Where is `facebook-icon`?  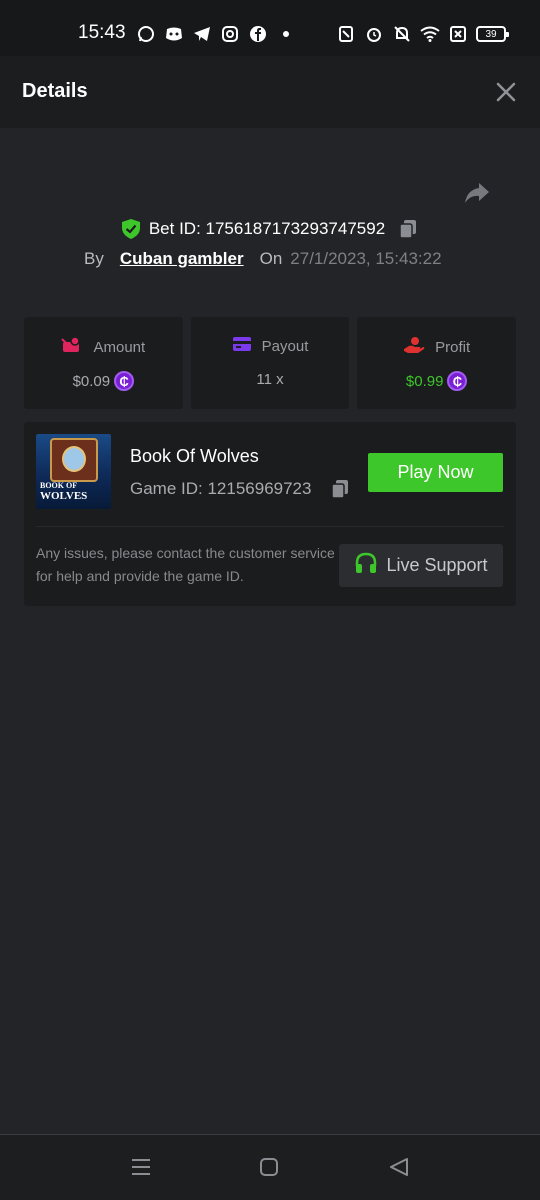
facebook-icon is located at coordinates (258, 34).